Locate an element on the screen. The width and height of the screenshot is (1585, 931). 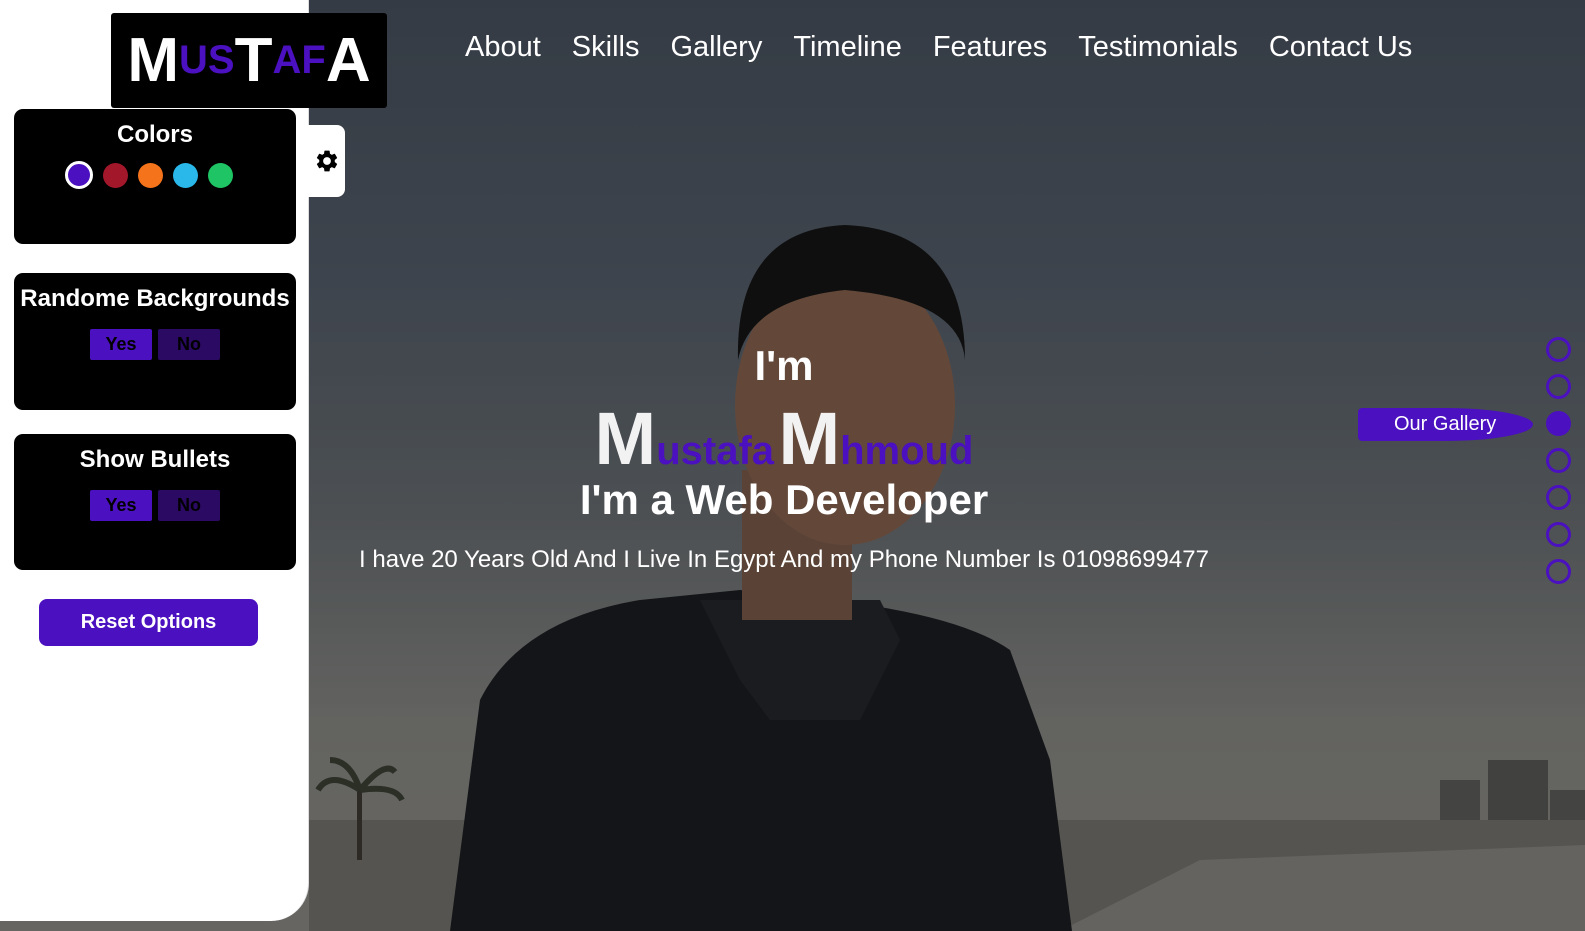
show-bullets-option-box: Show Bullets Yes No is located at coordinates (155, 502).